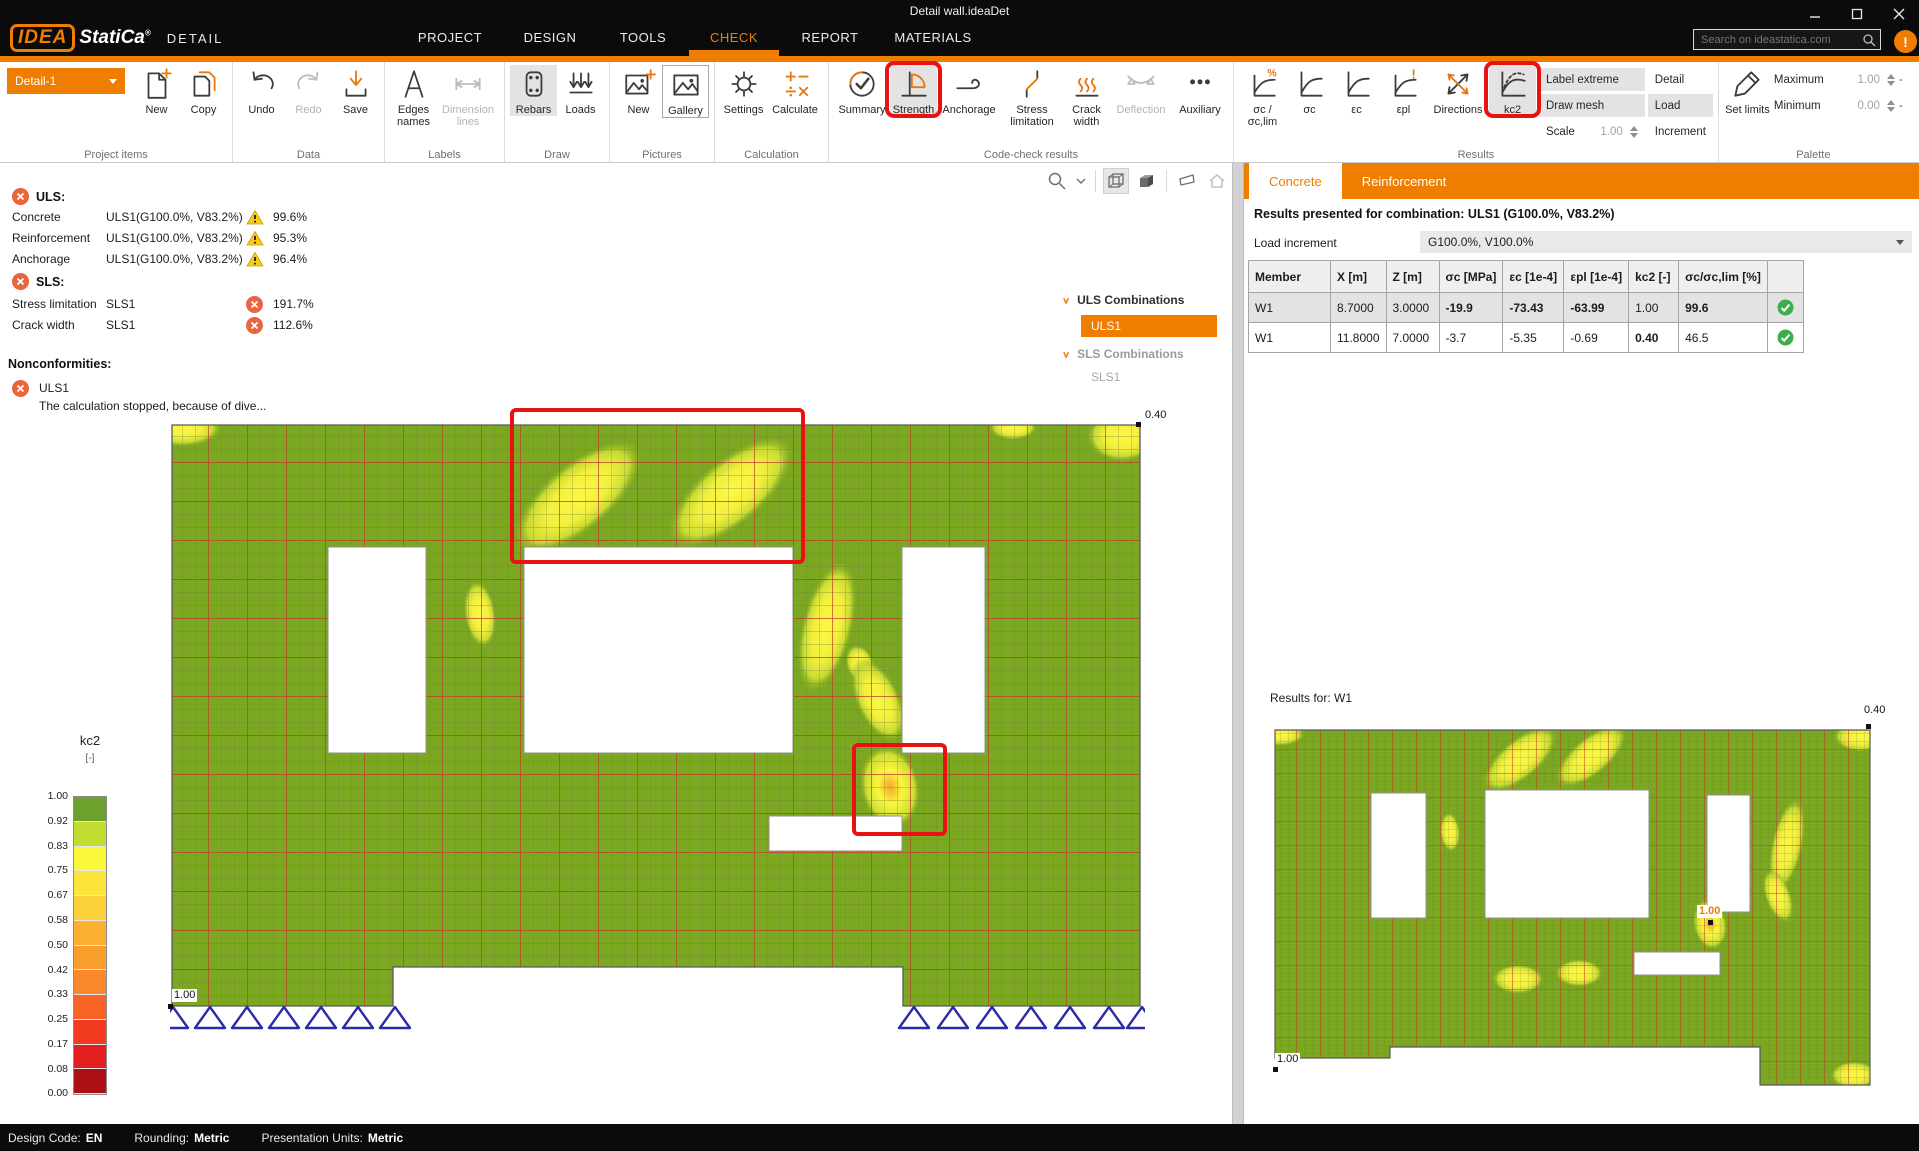 This screenshot has width=1919, height=1151. Describe the element at coordinates (643, 36) in the screenshot. I see `menu-tools: TOOLS` at that location.